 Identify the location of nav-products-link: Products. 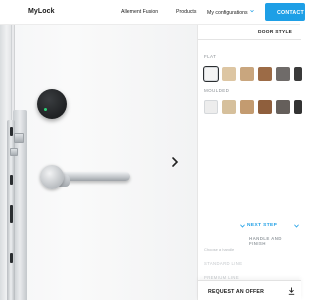
(186, 12).